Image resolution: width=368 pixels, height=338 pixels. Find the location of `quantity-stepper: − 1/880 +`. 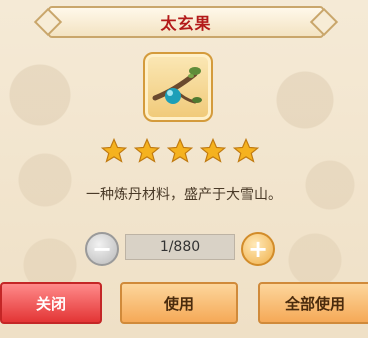

quantity-stepper: − 1/880 + is located at coordinates (180, 249).